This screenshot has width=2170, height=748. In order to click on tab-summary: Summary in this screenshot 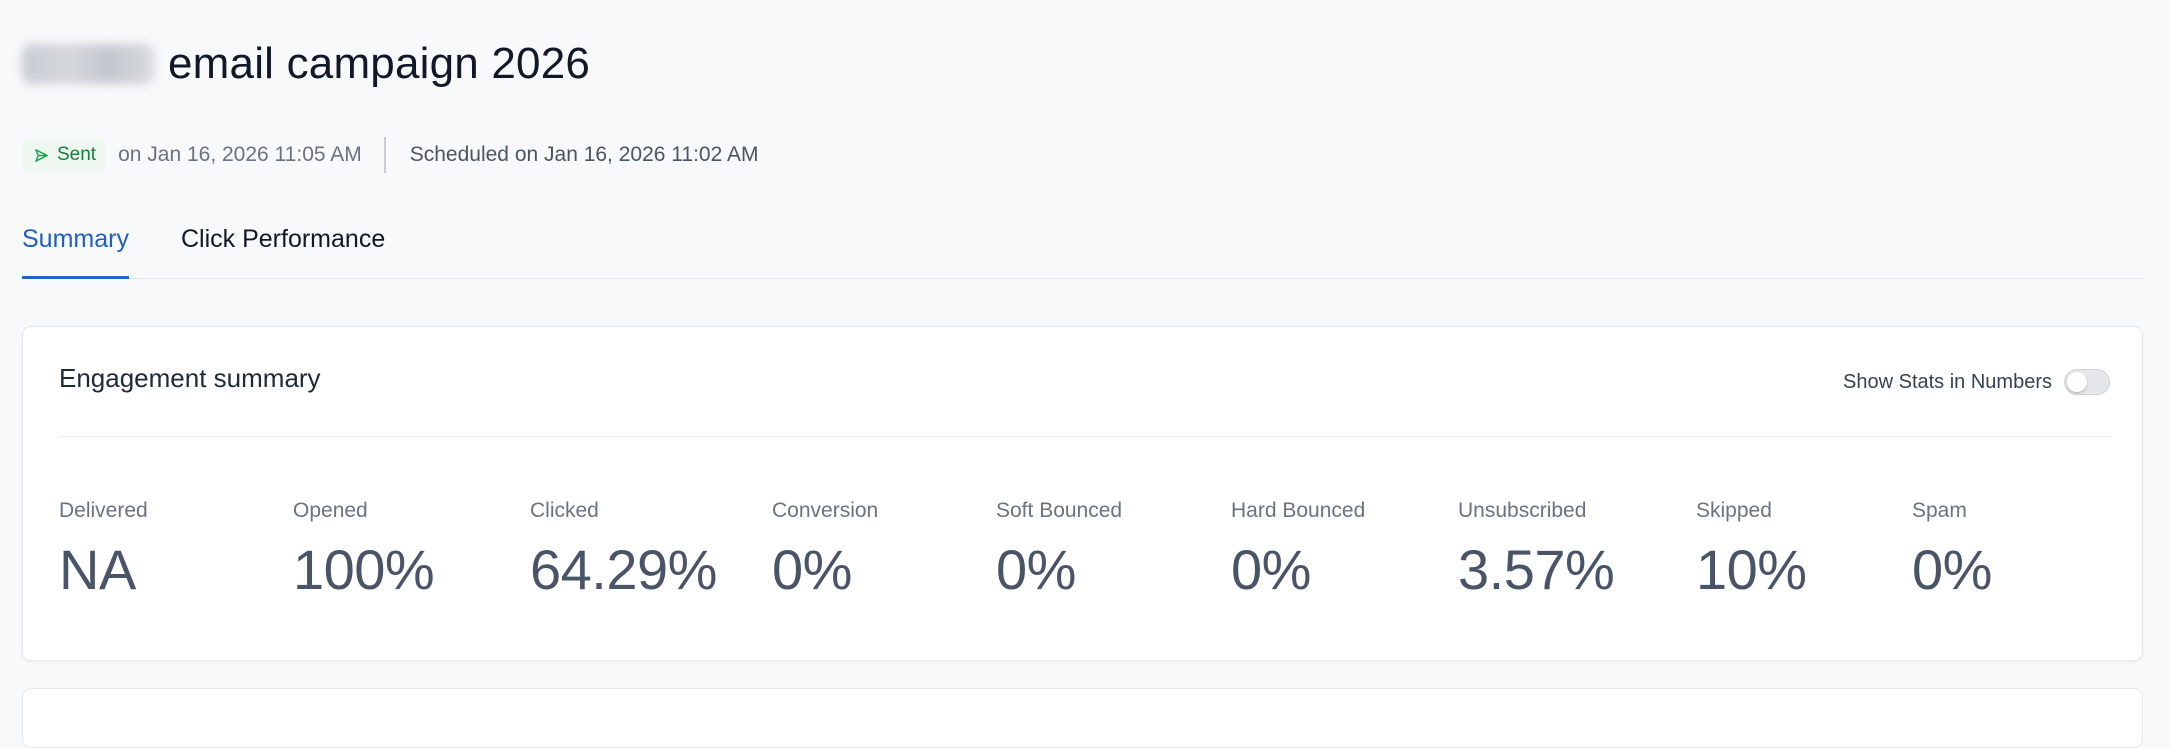, I will do `click(75, 246)`.